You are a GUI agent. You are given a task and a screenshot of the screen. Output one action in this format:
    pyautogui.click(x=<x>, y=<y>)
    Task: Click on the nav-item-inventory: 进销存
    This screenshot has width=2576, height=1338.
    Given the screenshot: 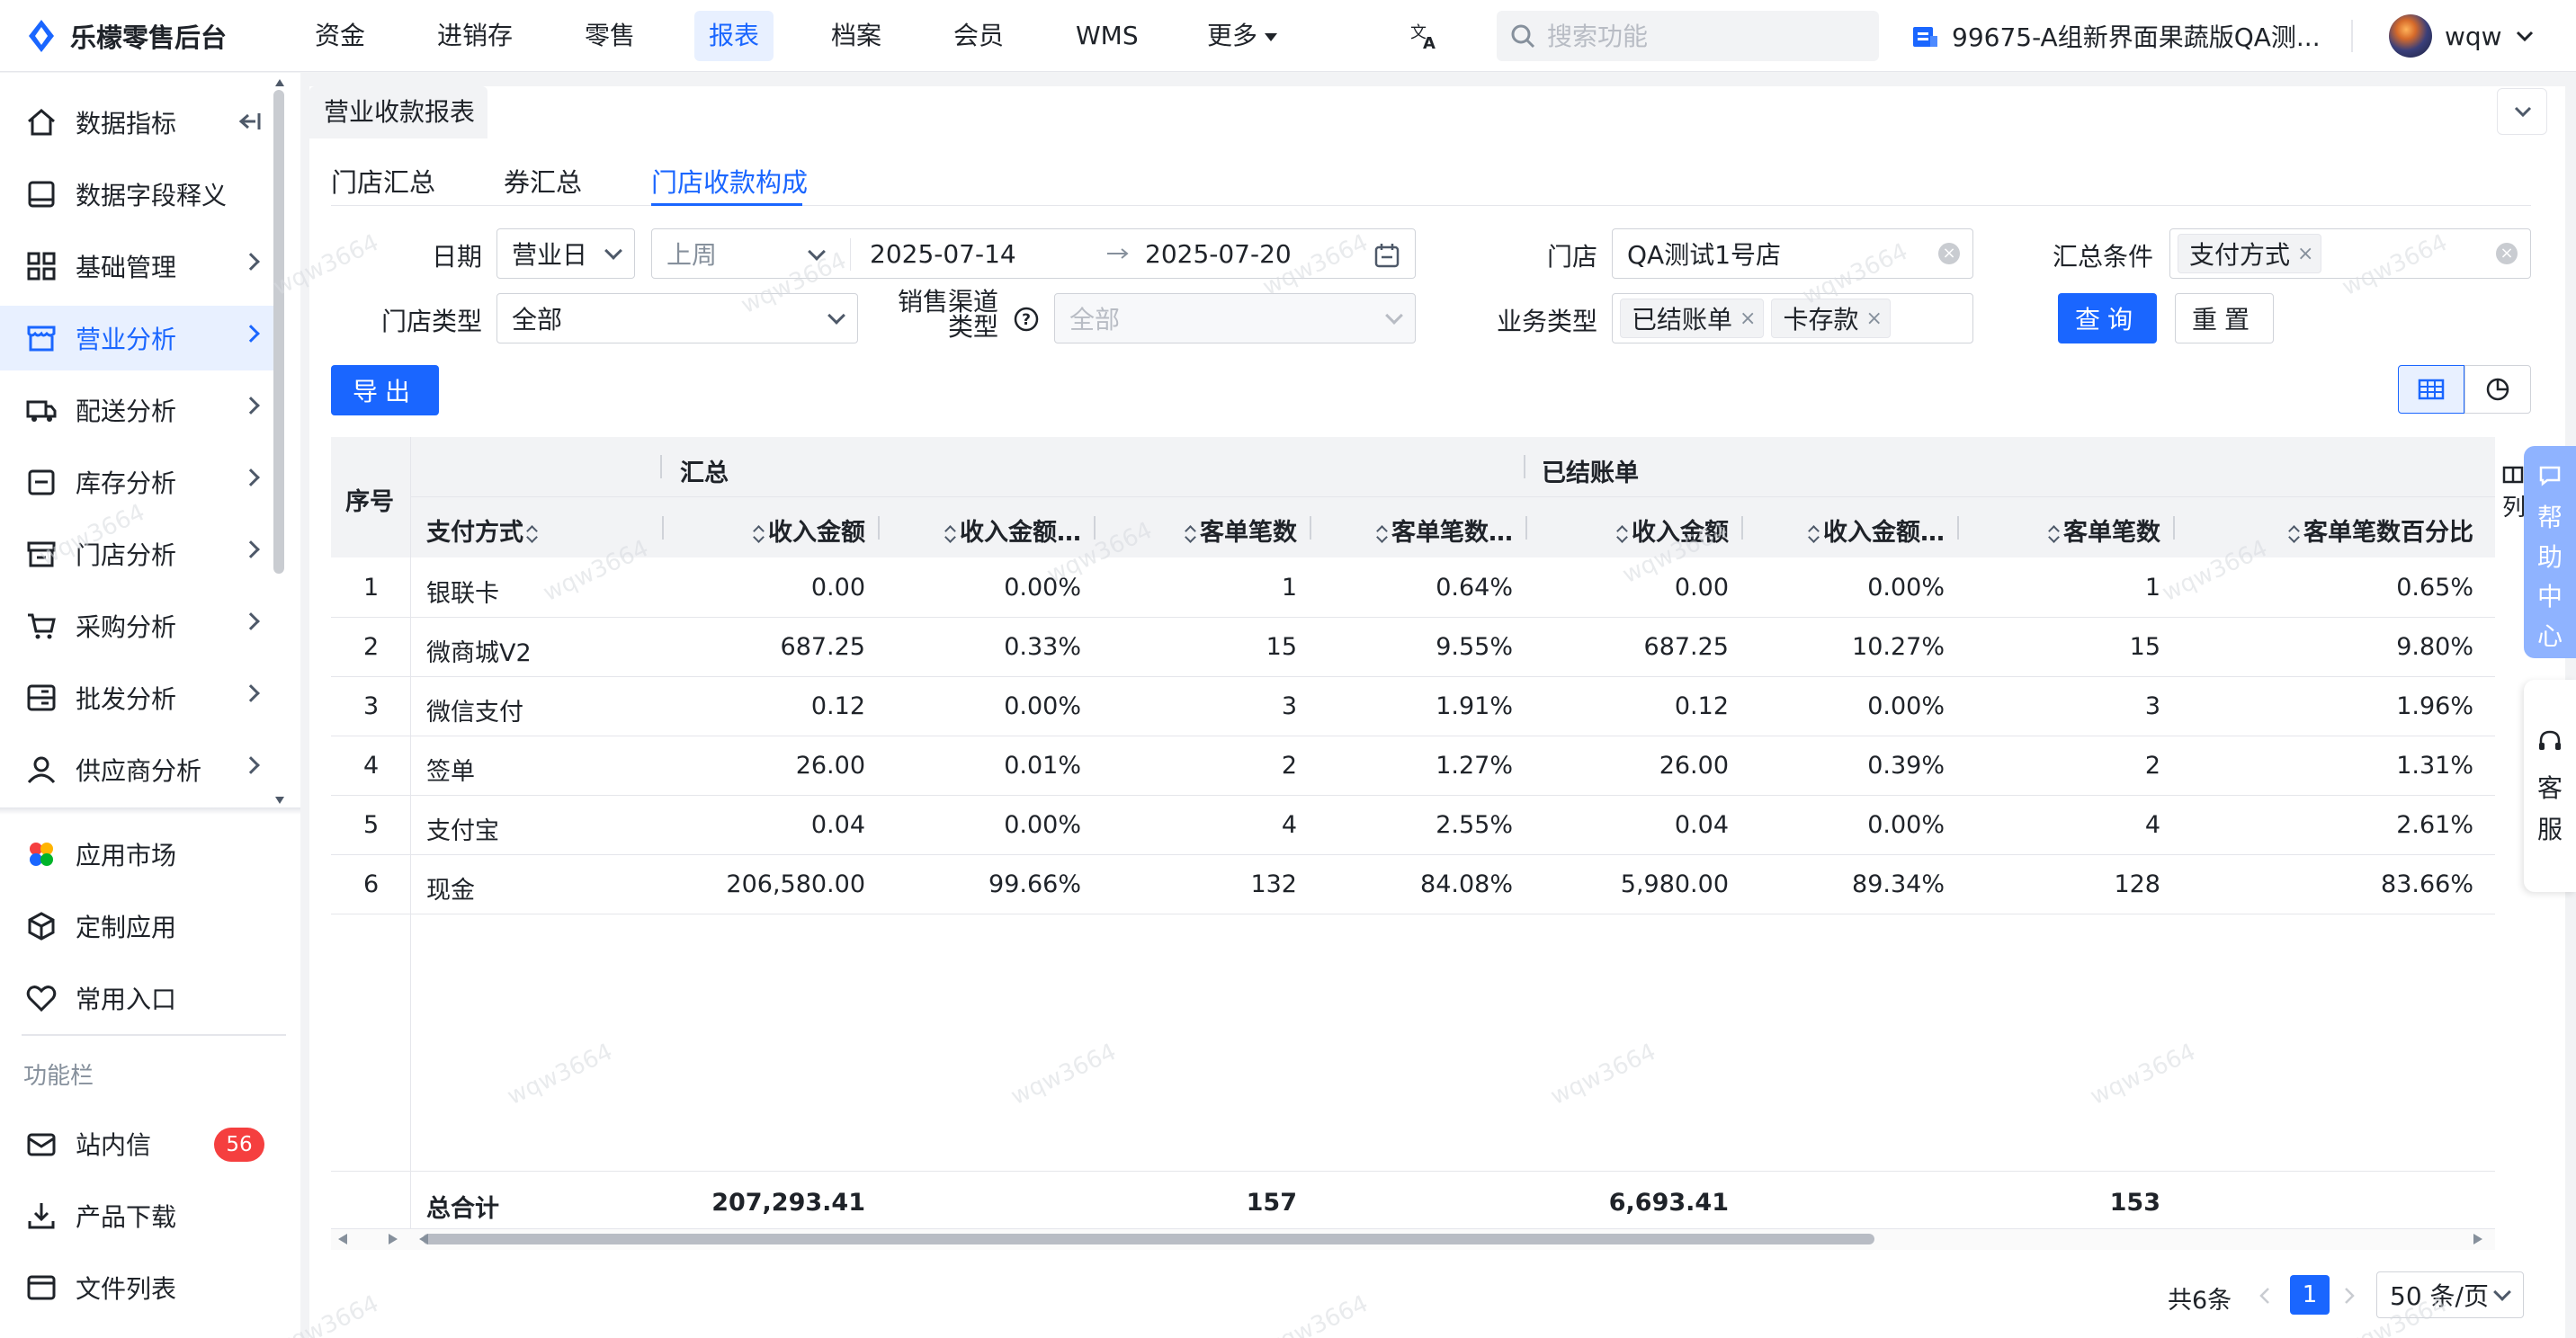 What is the action you would take?
    pyautogui.click(x=475, y=36)
    